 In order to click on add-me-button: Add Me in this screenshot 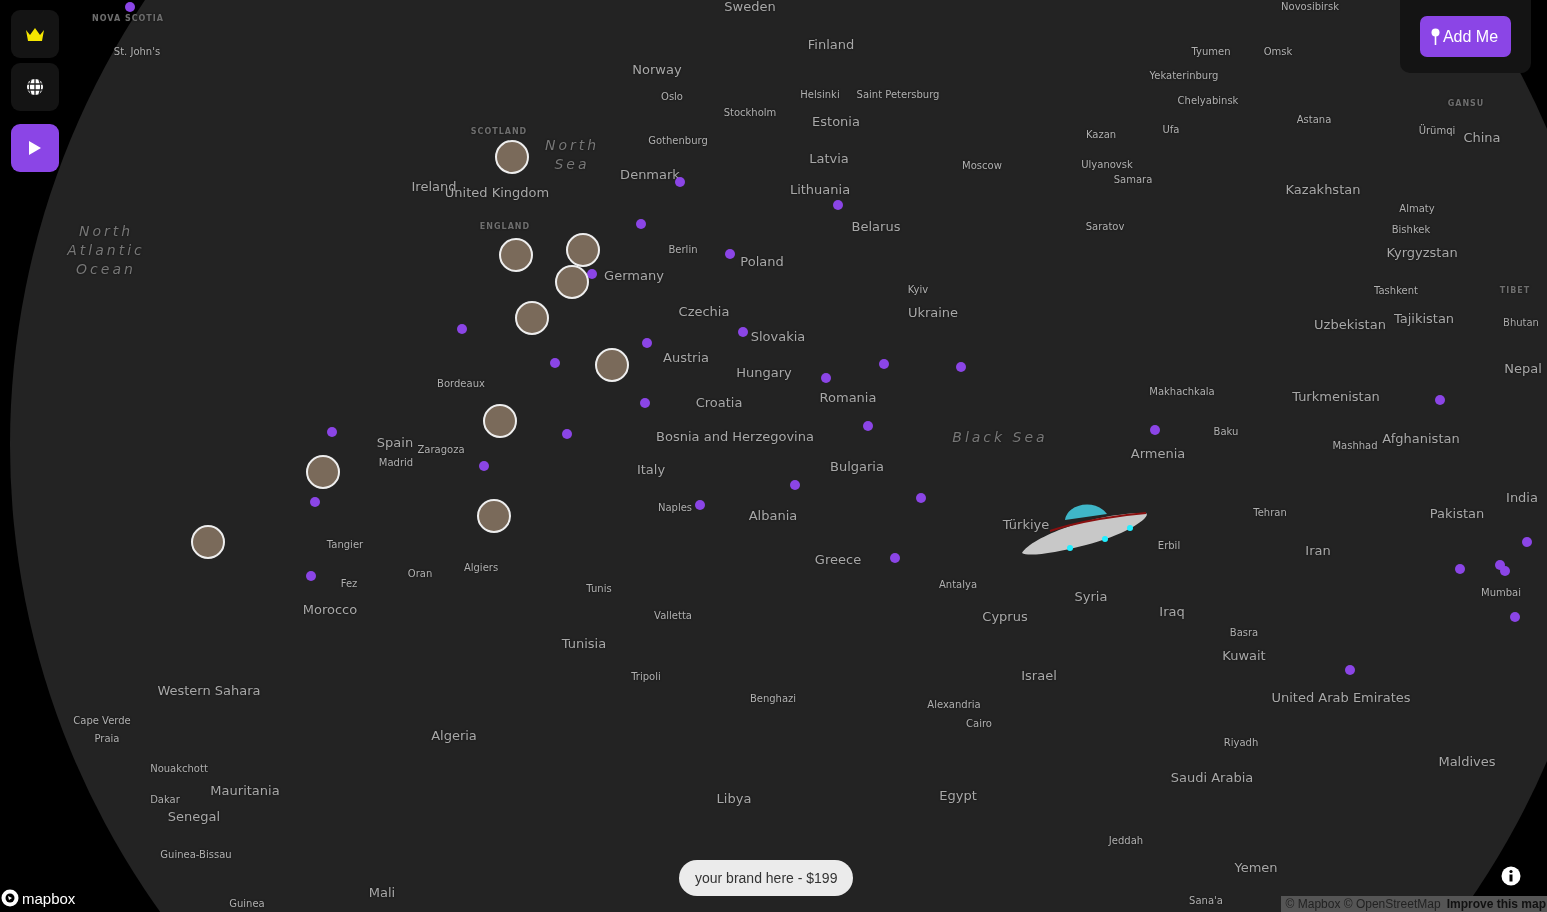, I will do `click(1465, 36)`.